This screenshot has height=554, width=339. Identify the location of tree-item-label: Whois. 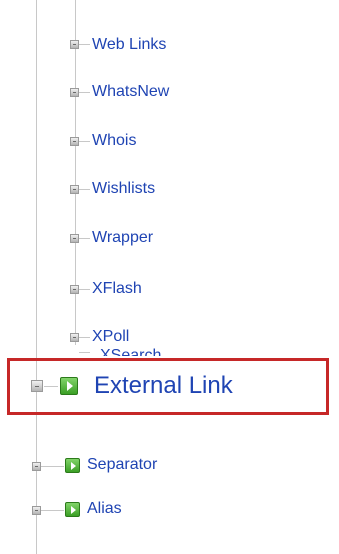
(114, 141).